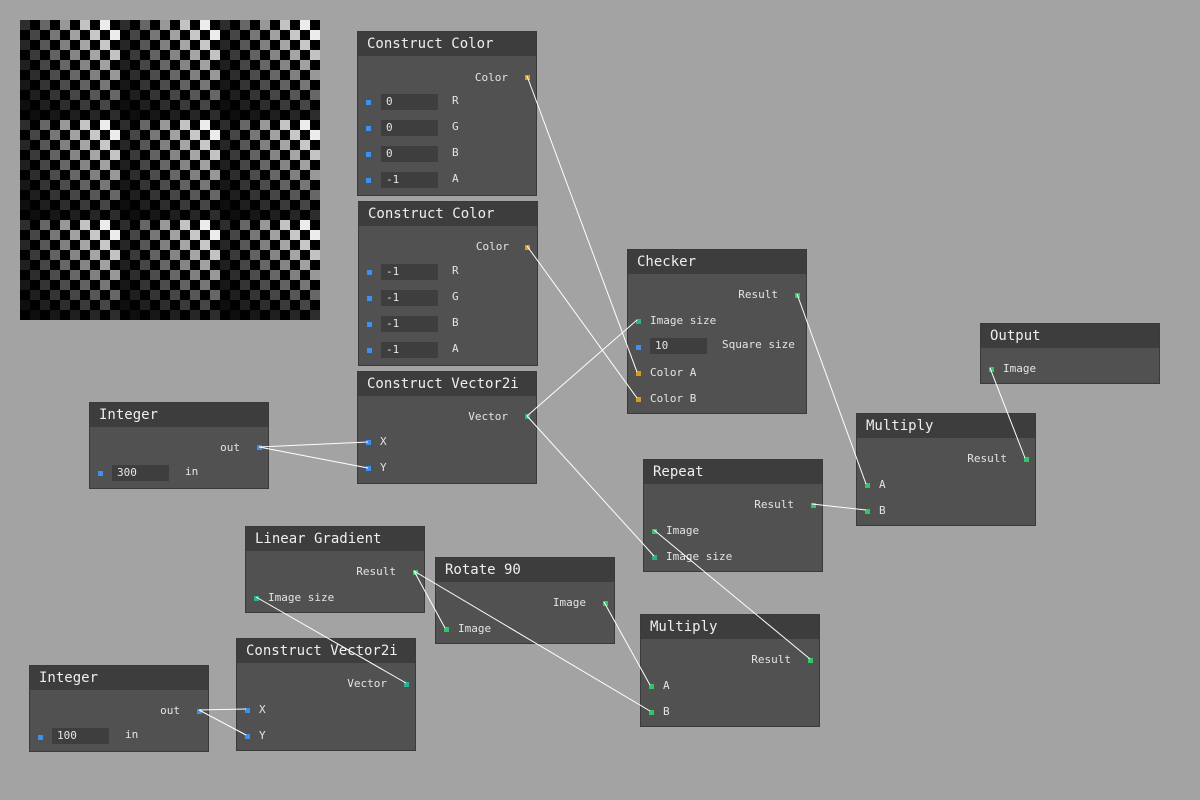 Image resolution: width=1200 pixels, height=800 pixels. Describe the element at coordinates (179, 445) in the screenshot. I see `integer-node-1: Integer out 300 in` at that location.